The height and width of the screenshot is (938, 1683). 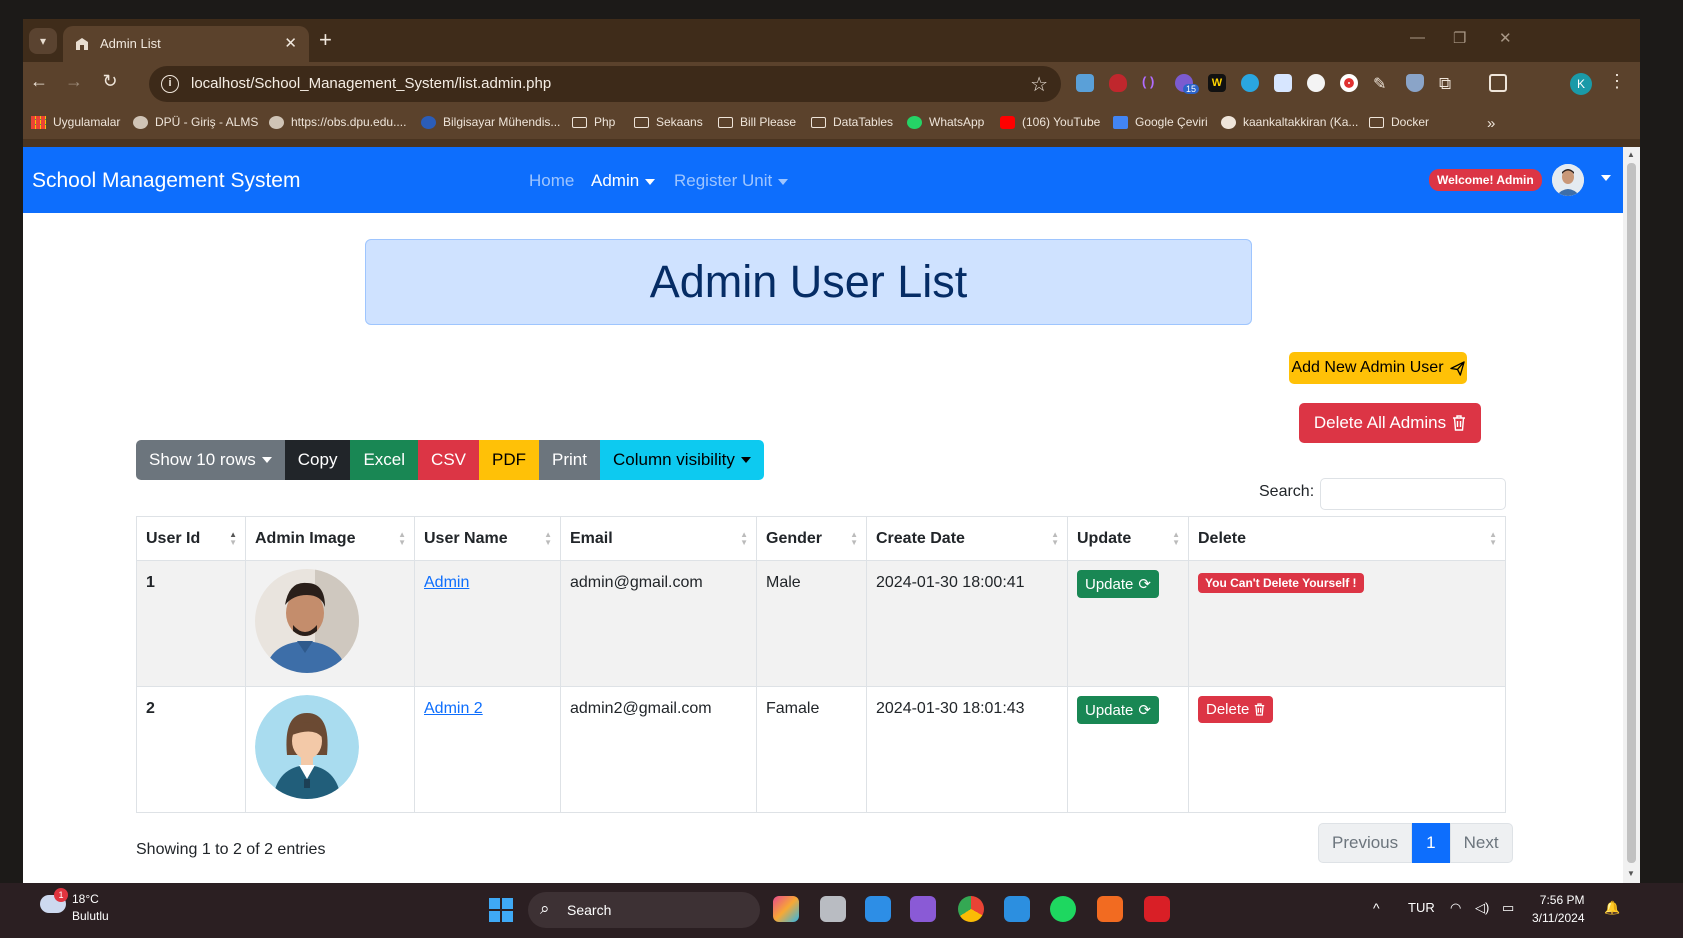 What do you see at coordinates (186, 44) in the screenshot?
I see `tab-admin-list: Admin List ✕` at bounding box center [186, 44].